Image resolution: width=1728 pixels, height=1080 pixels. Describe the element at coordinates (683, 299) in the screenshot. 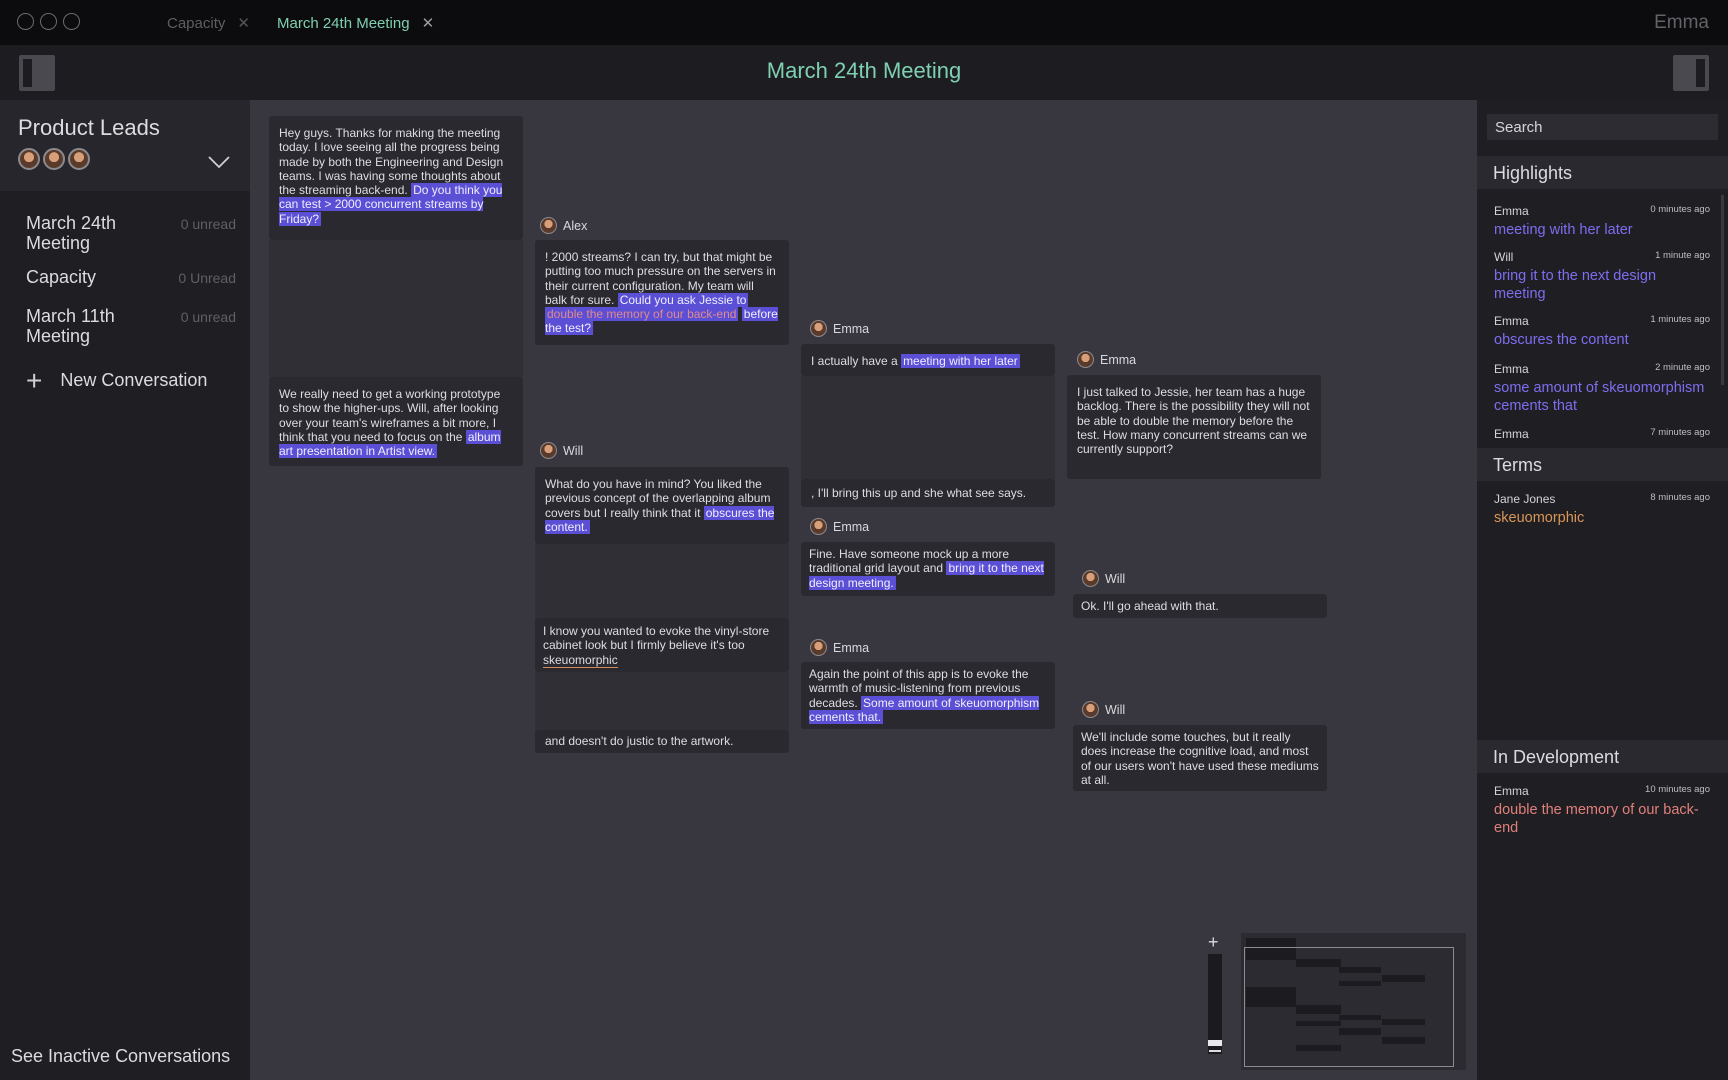

I see `highlight: Could you ask Jessie to` at that location.